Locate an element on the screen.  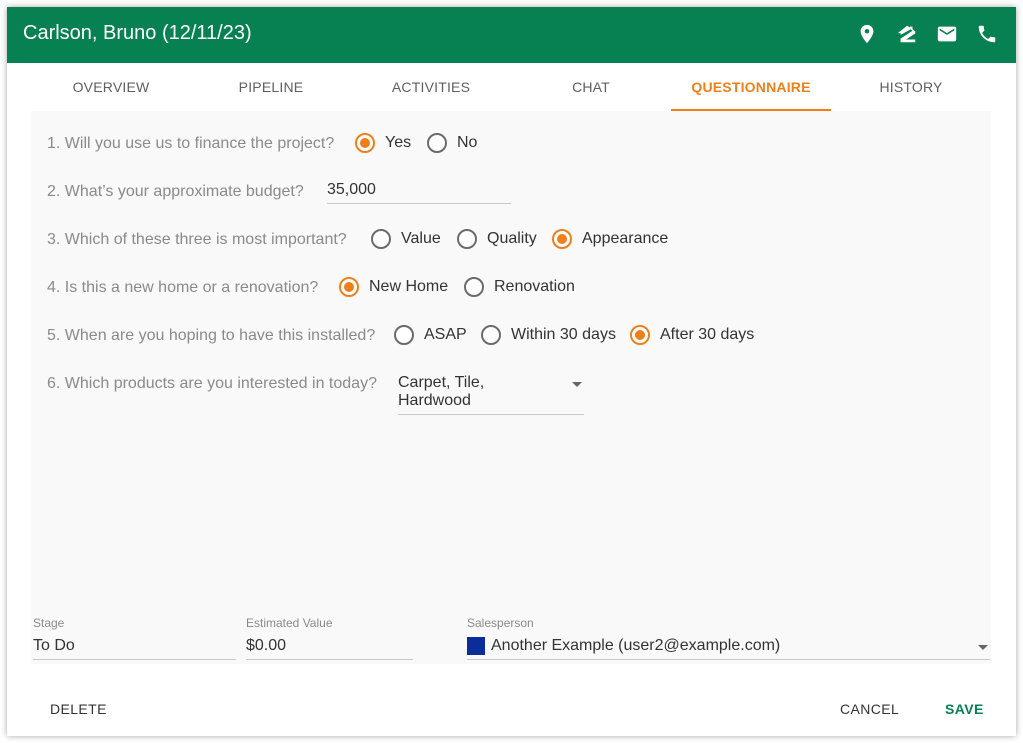
phone-icon is located at coordinates (987, 34).